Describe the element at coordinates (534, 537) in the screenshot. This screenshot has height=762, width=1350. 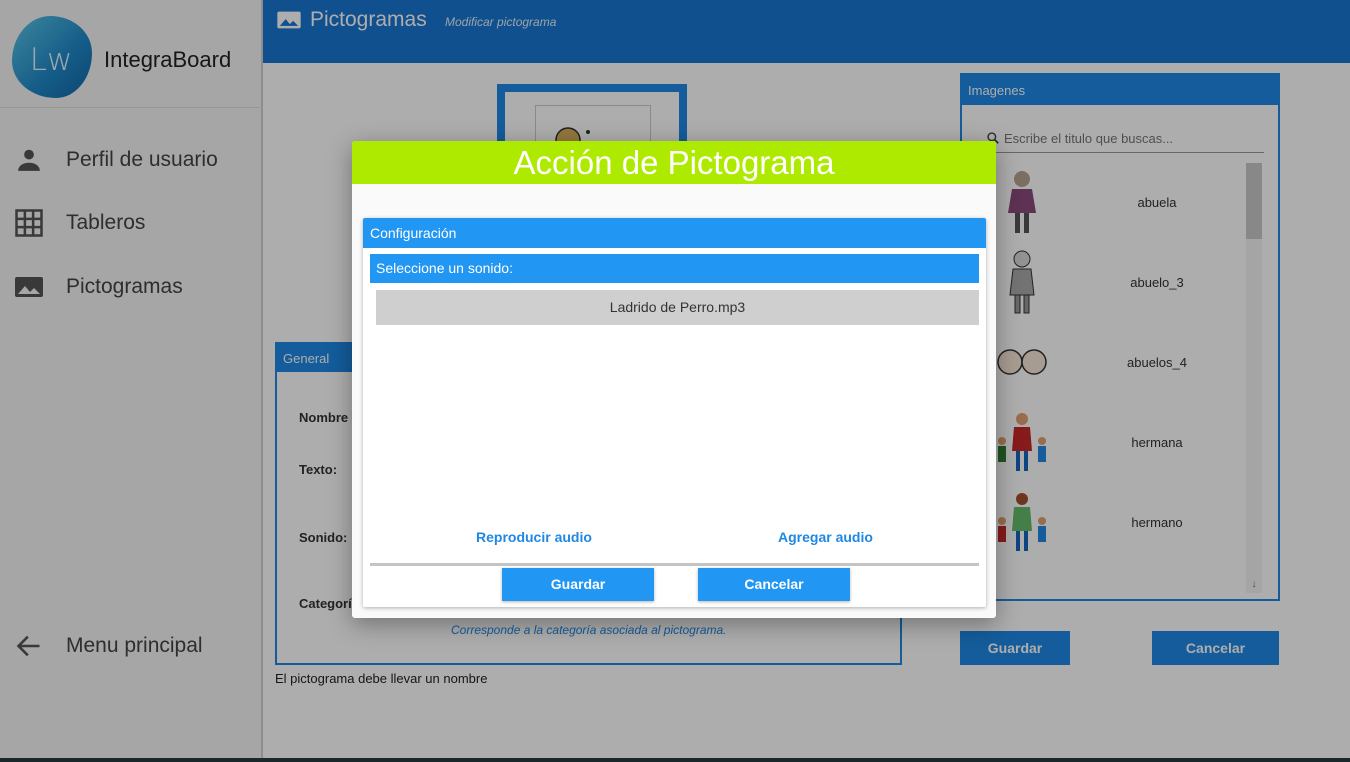
I see `play-audio-button: Reproducir audio` at that location.